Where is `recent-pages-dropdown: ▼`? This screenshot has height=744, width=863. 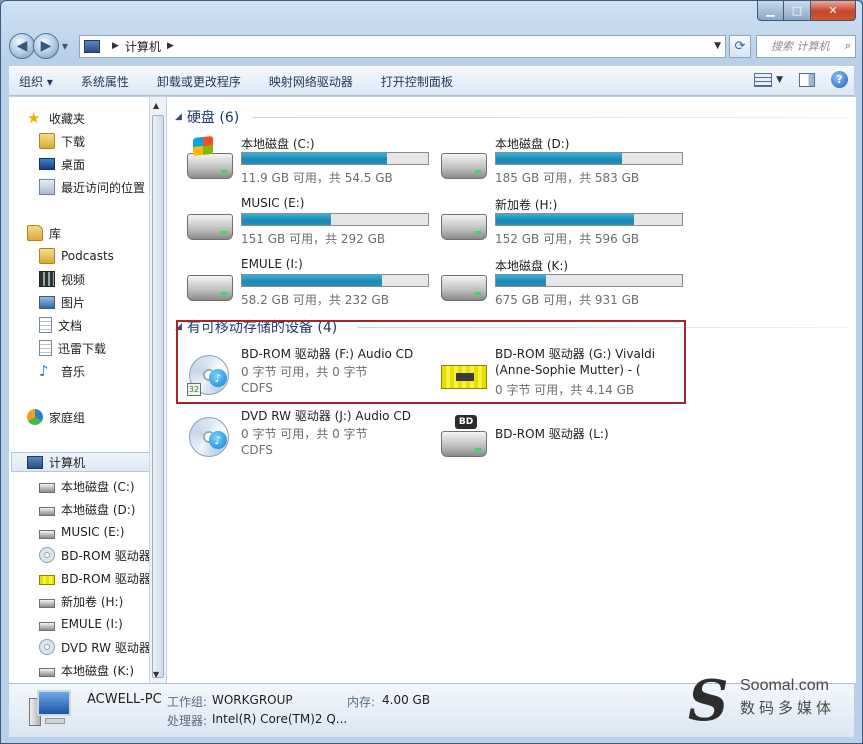
recent-pages-dropdown: ▼ is located at coordinates (65, 46).